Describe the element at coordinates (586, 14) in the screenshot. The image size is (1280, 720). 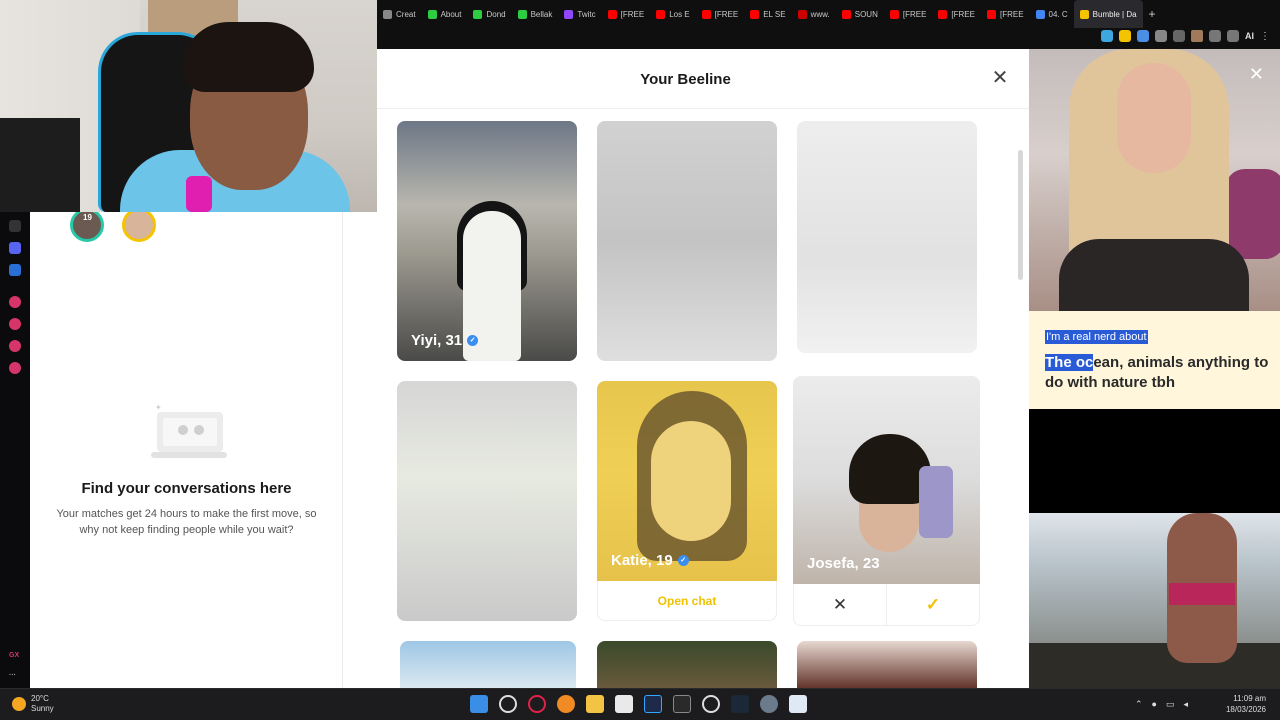
I see `tab-label: Twitc` at that location.